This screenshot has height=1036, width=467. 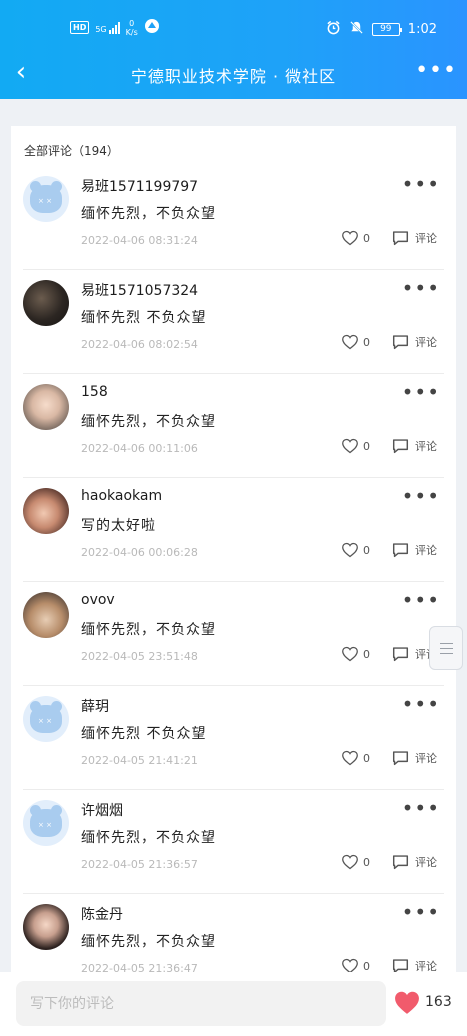 I want to click on commenter-name: 许烟烟, so click(x=102, y=810).